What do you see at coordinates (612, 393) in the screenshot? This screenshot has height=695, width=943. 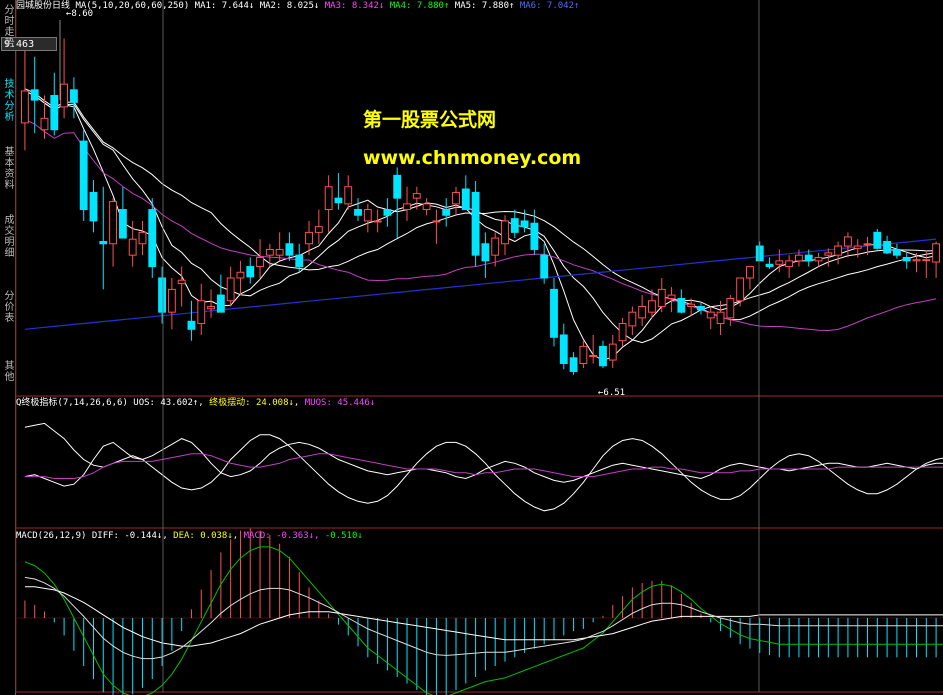 I see `low-price-label: ←6.51` at bounding box center [612, 393].